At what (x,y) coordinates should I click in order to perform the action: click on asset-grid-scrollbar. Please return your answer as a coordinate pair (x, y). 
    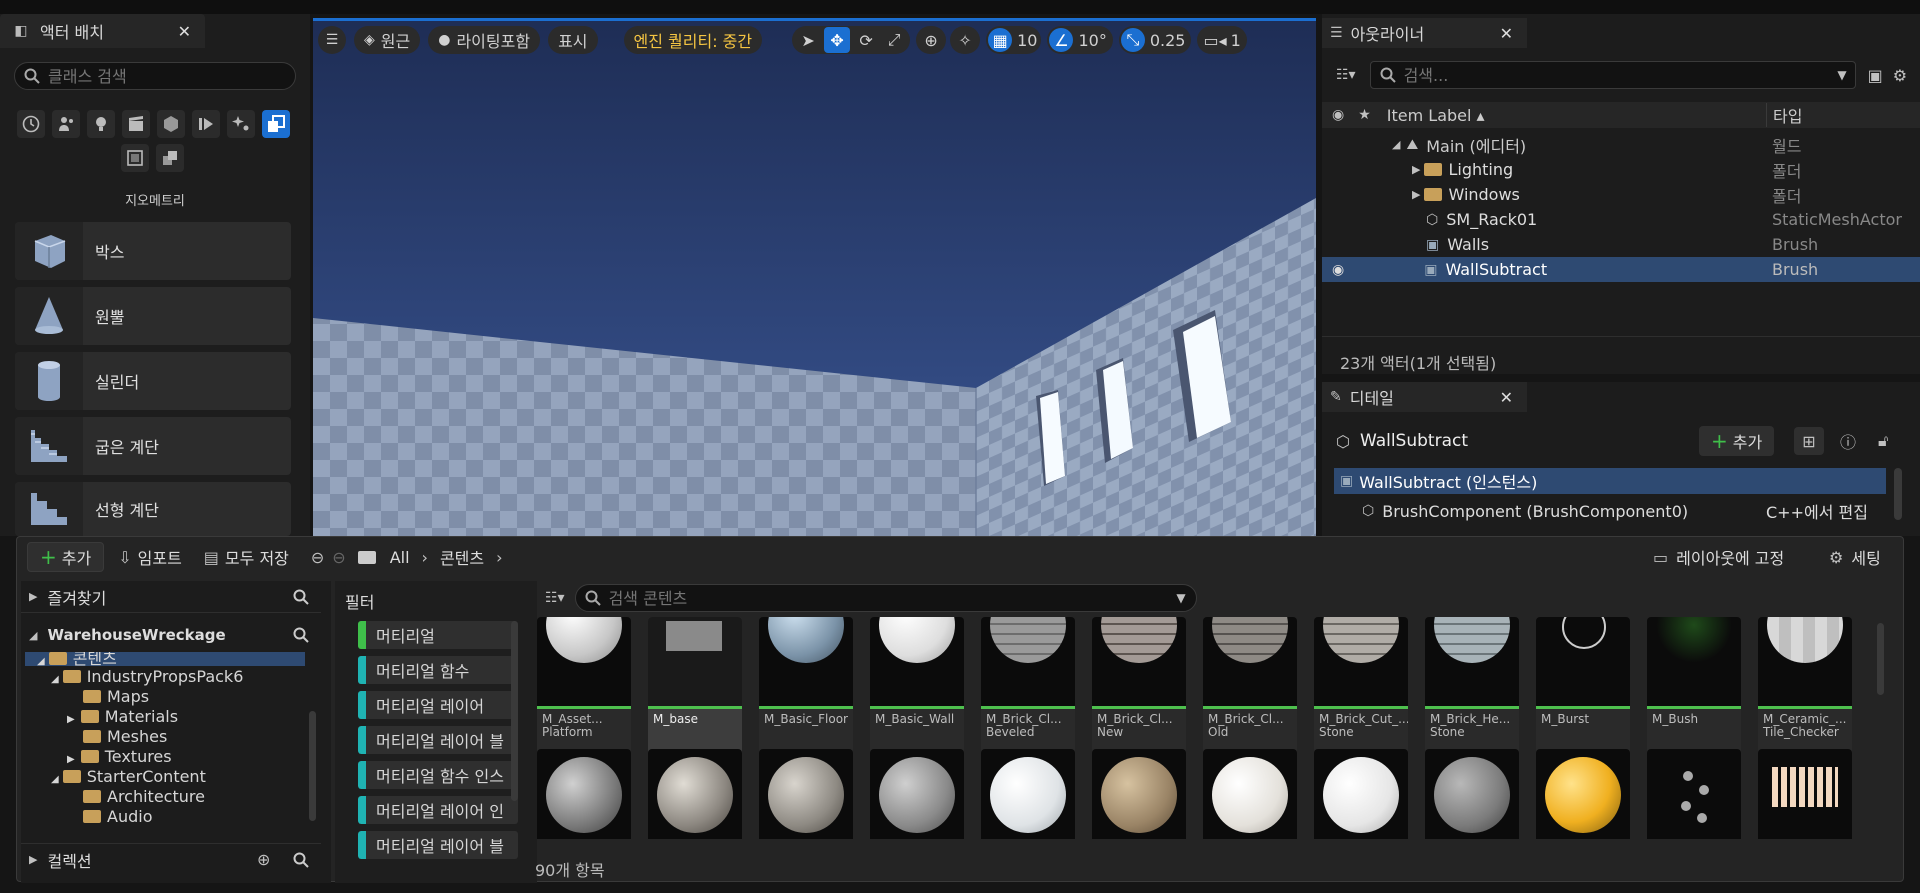
    Looking at the image, I should click on (1880, 659).